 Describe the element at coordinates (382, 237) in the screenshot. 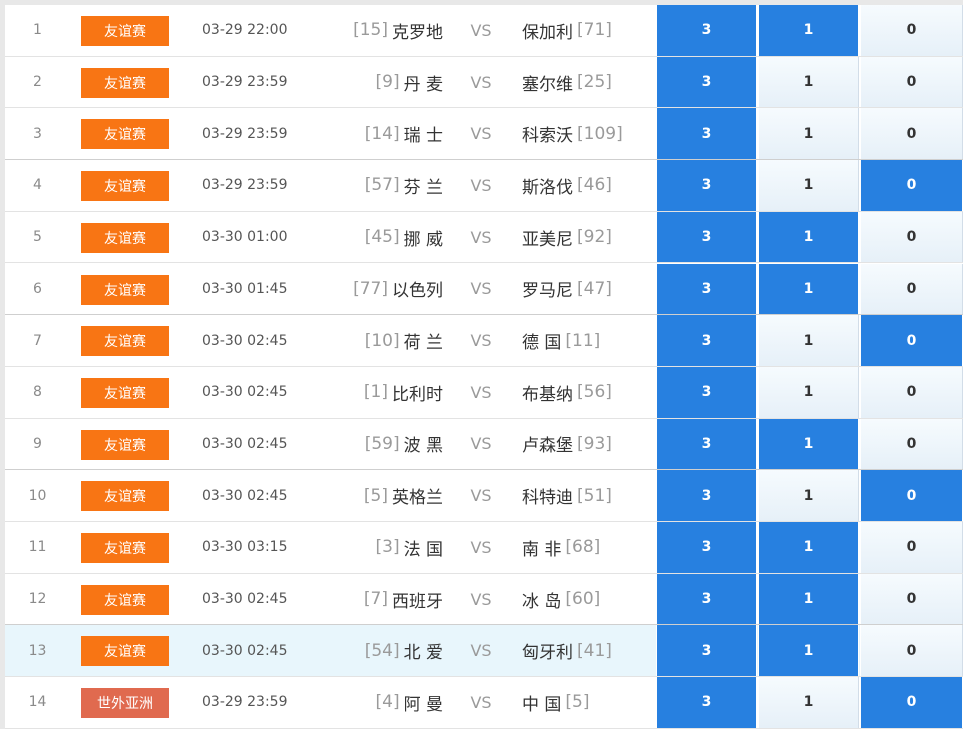

I see `home-rank: [45]` at that location.